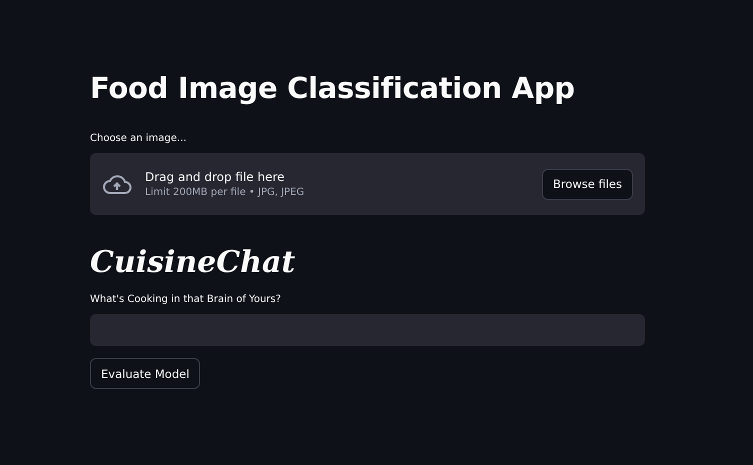  What do you see at coordinates (367, 184) in the screenshot?
I see `file-dropzone: Drag and drop file here Limit 200MB per file • JPG, JPEG Browse files` at bounding box center [367, 184].